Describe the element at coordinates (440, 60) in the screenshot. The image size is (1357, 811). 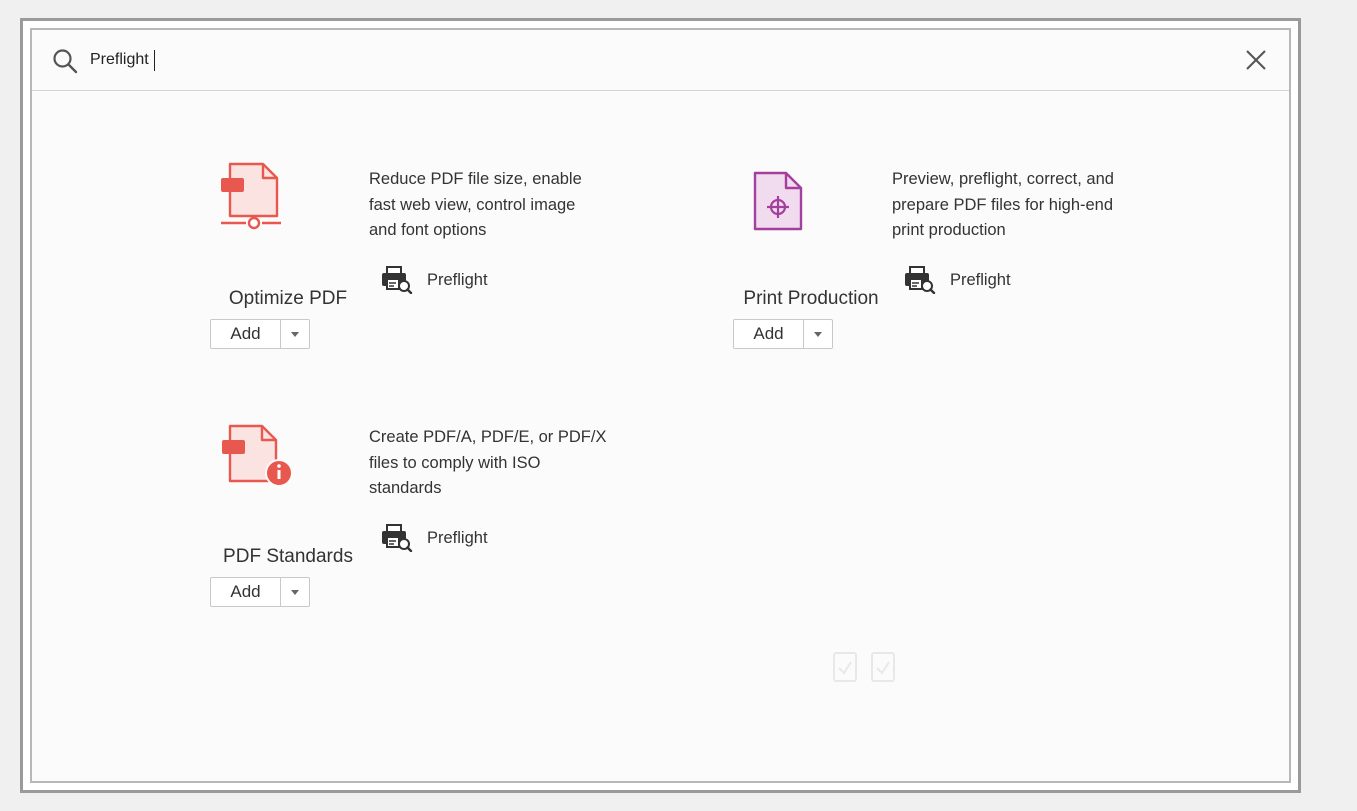
I see `search-input` at that location.